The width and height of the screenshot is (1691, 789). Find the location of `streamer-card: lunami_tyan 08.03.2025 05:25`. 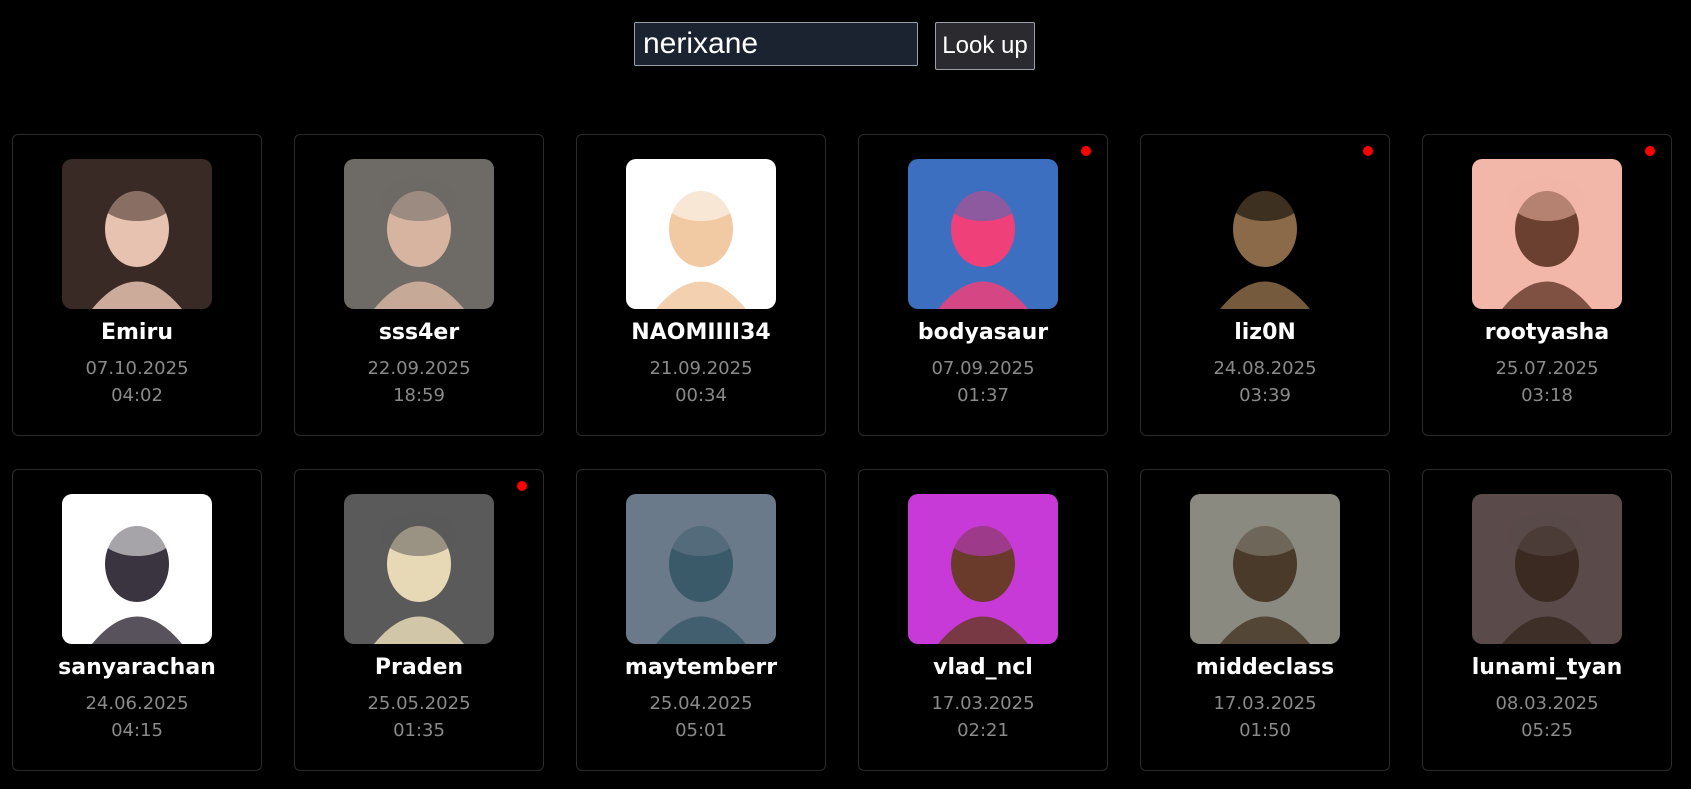

streamer-card: lunami_tyan 08.03.2025 05:25 is located at coordinates (1547, 620).